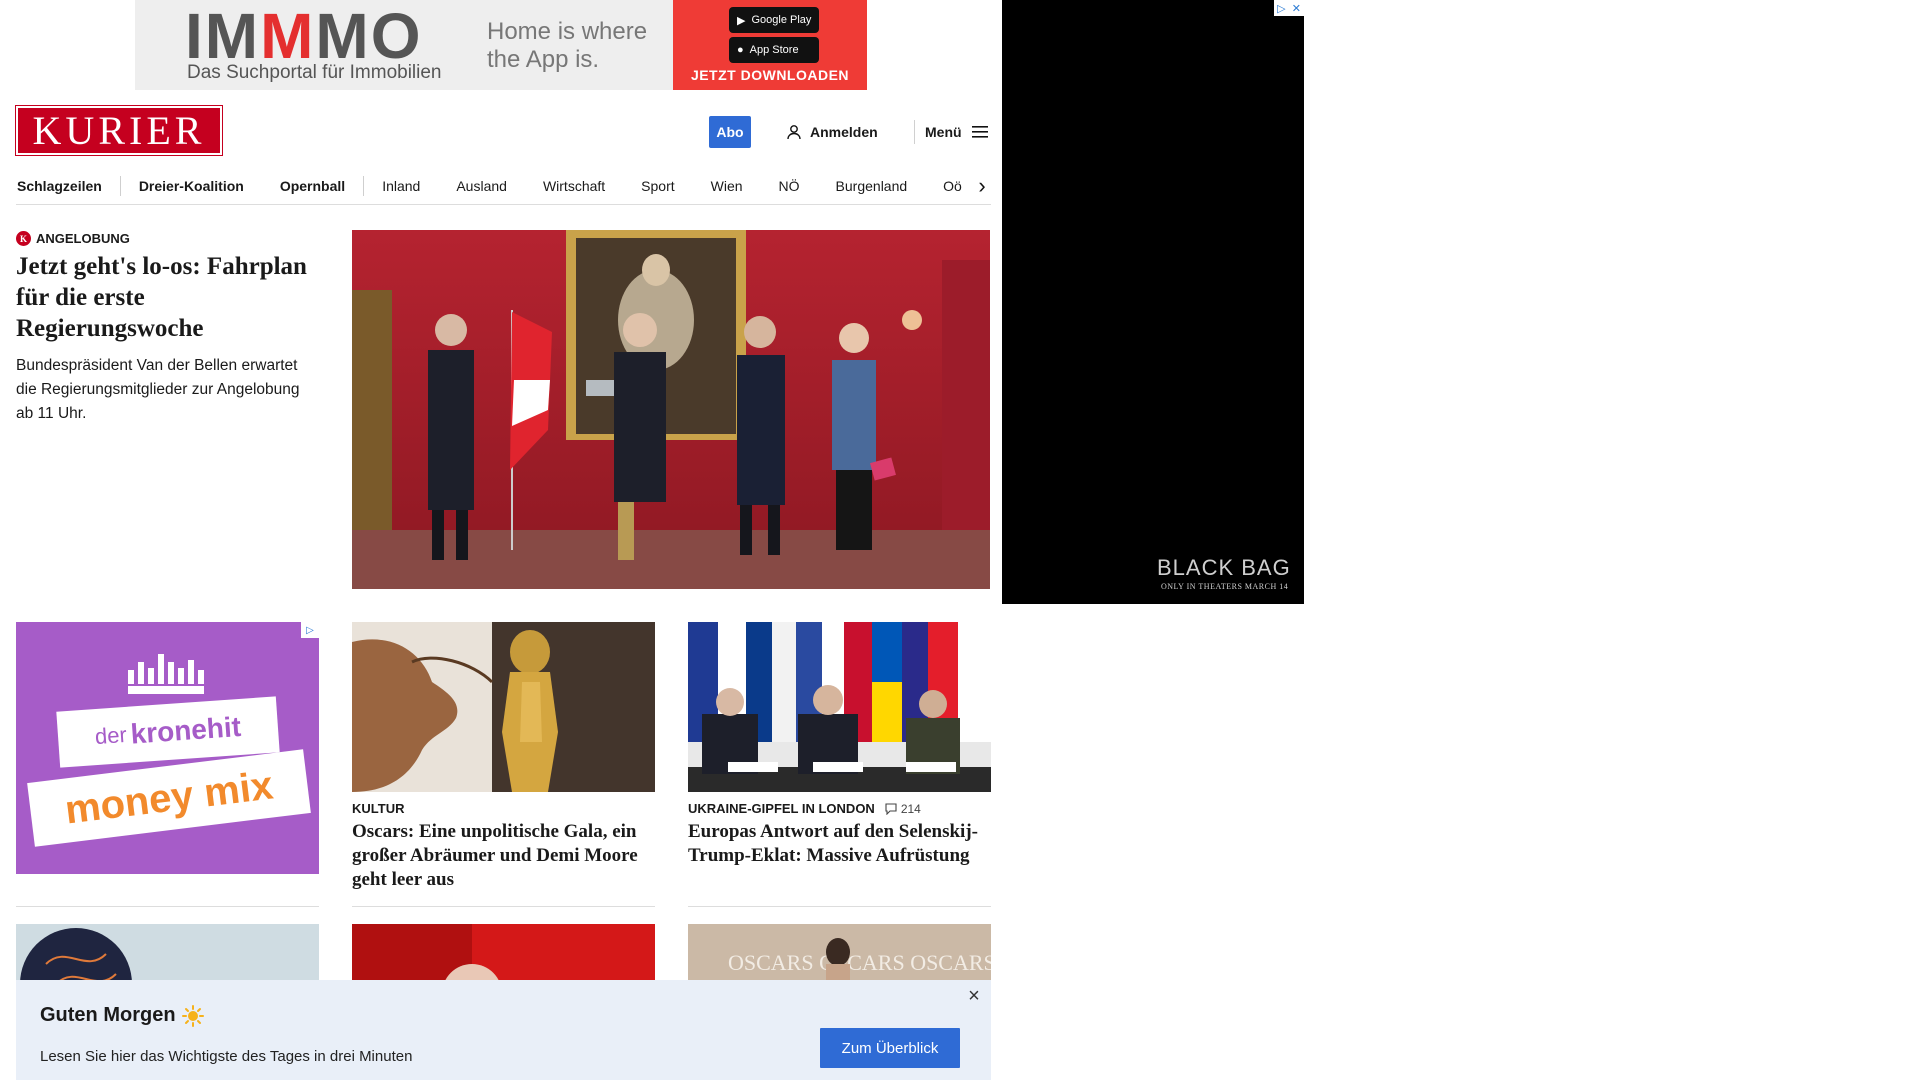 The image size is (1920, 1080). Describe the element at coordinates (192, 1015) in the screenshot. I see `sun-icon` at that location.